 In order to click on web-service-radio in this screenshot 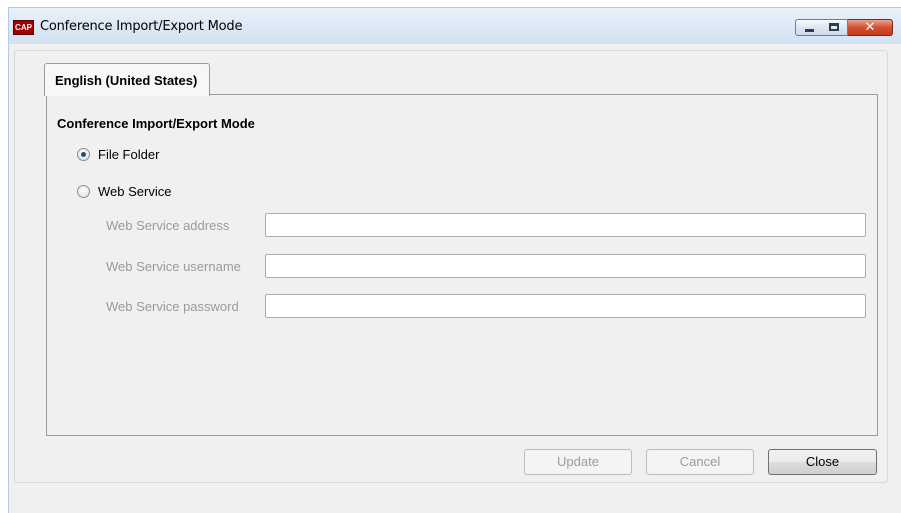, I will do `click(83, 191)`.